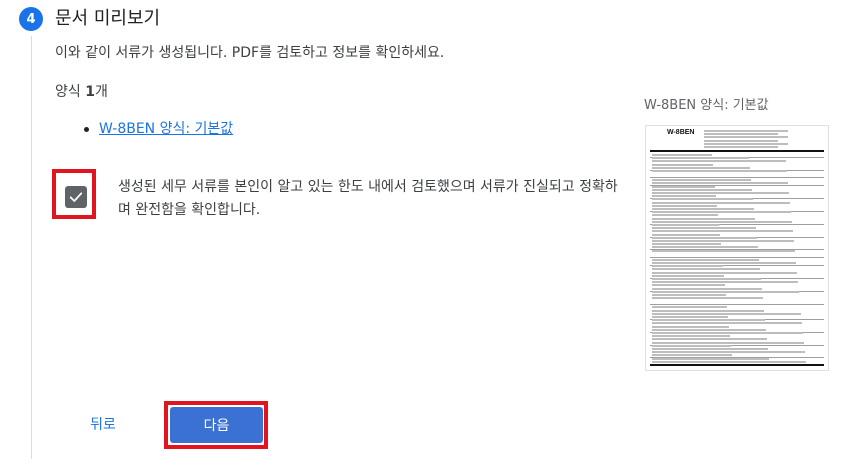 The width and height of the screenshot is (866, 459). Describe the element at coordinates (108, 18) in the screenshot. I see `step-title: 문서 미리보기` at that location.